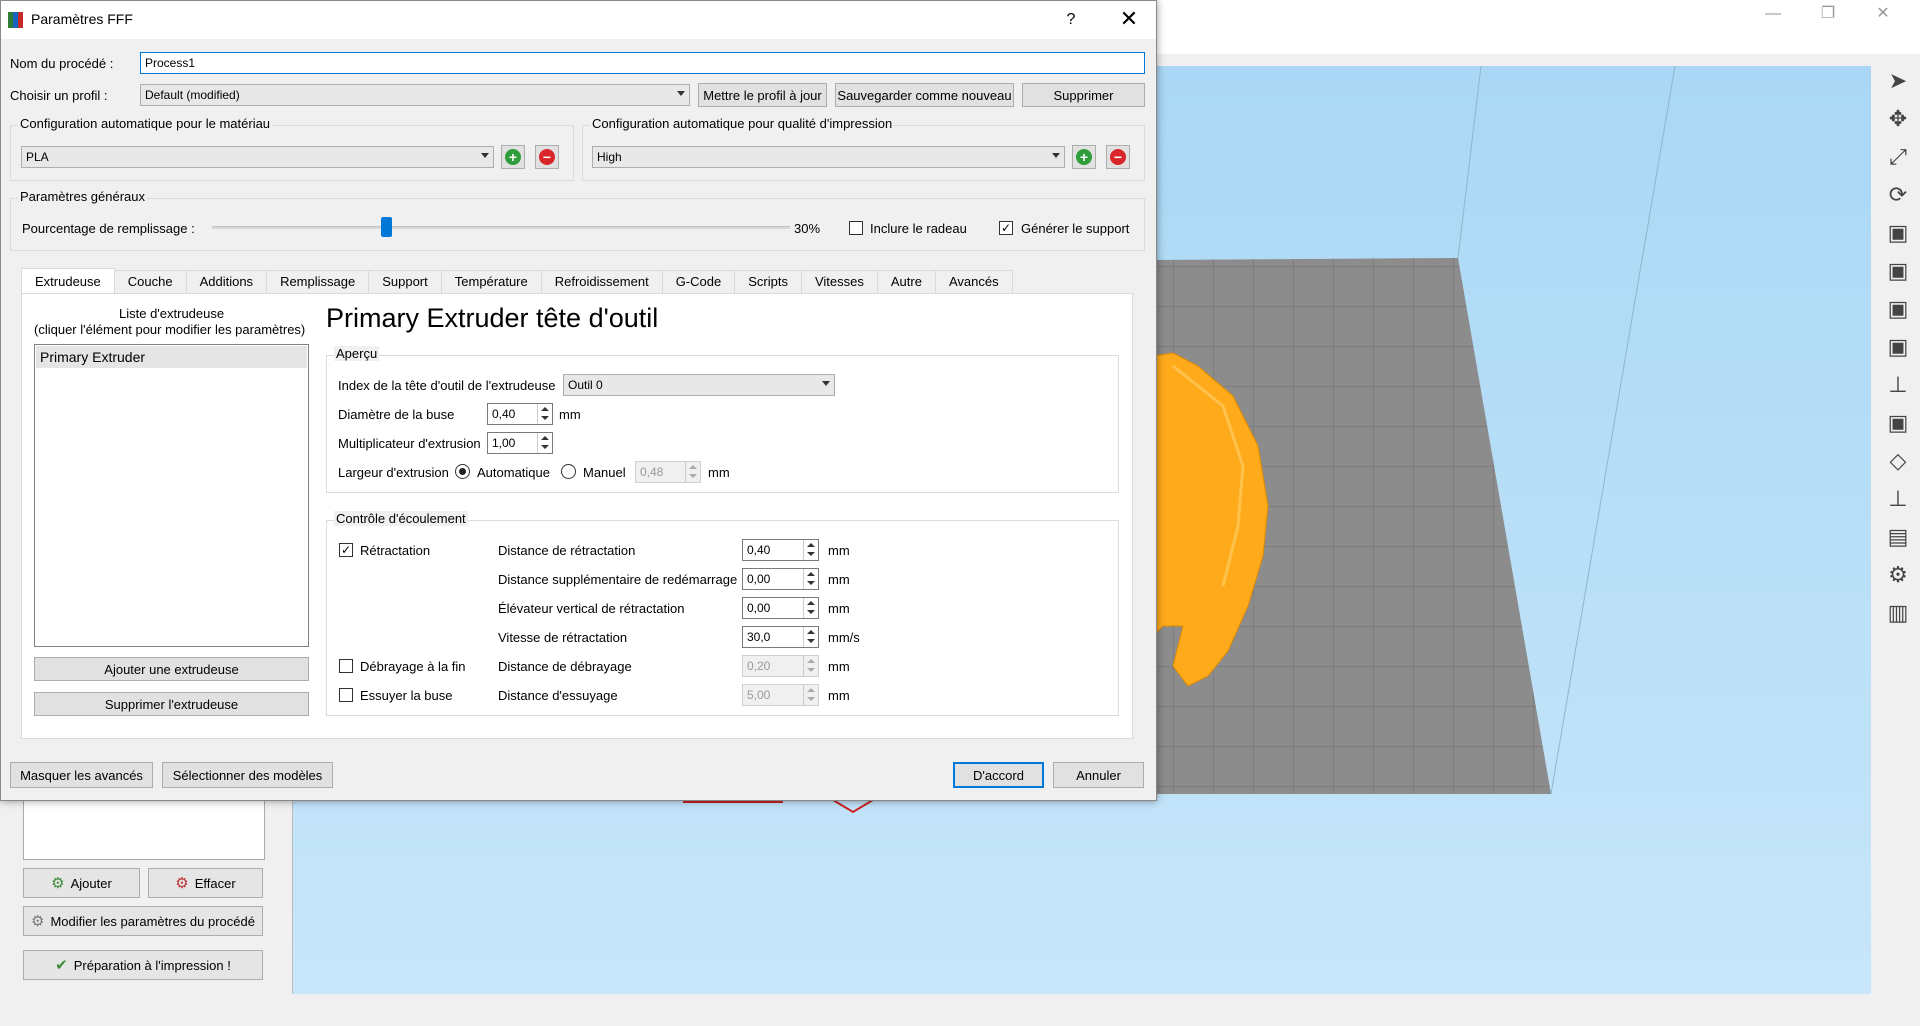  I want to click on wipe-distance-label: Distance d'essuyage, so click(558, 695).